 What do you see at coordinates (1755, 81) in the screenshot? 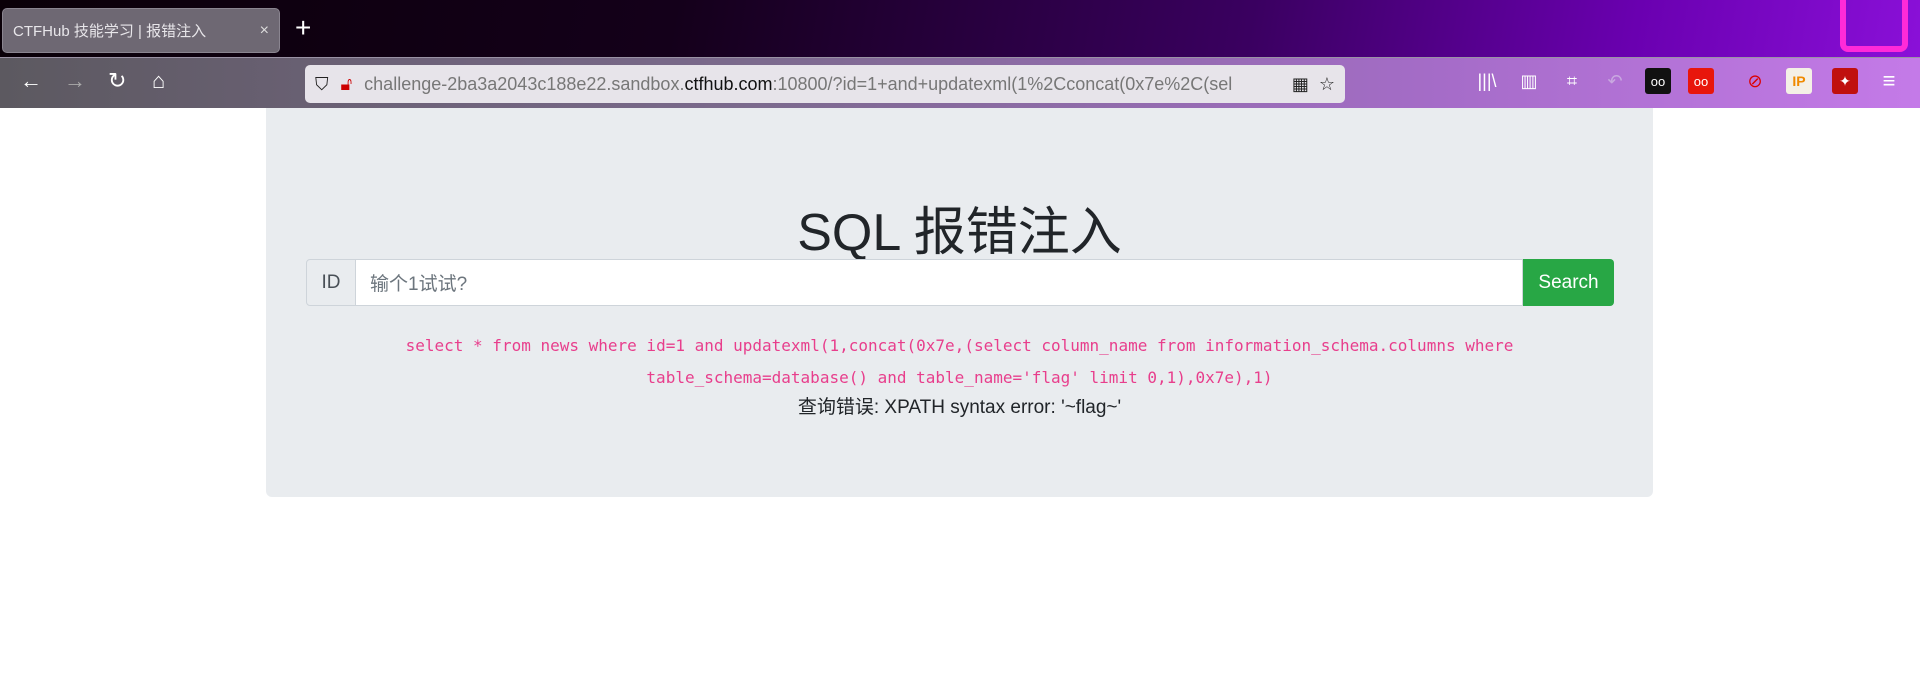
I see `extension-blocked-icon: ⊘` at bounding box center [1755, 81].